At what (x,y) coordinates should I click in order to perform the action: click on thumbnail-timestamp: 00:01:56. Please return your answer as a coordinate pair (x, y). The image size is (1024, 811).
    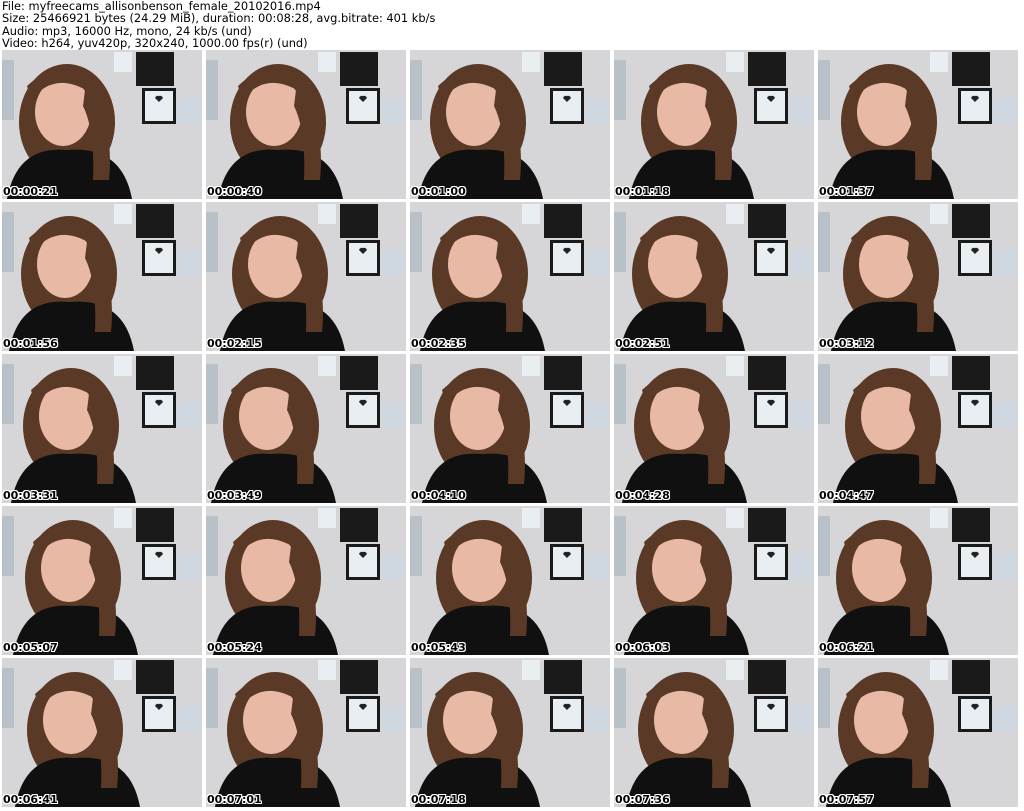
    Looking at the image, I should click on (30, 343).